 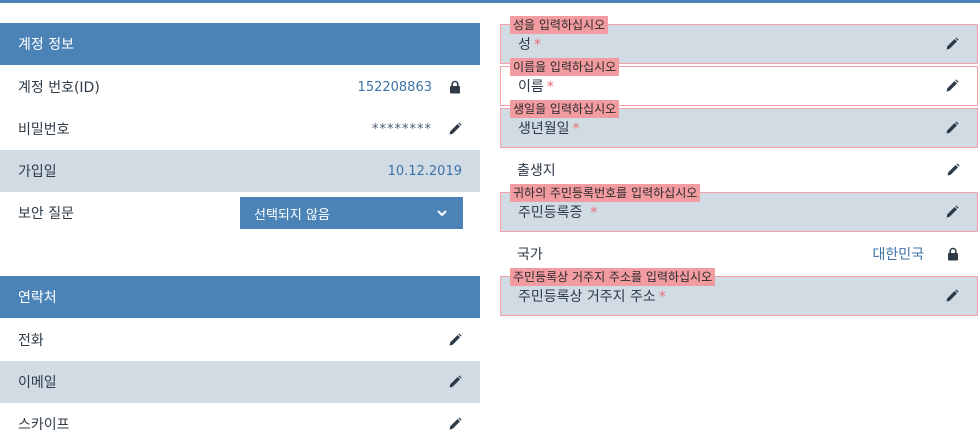 I want to click on email-label: 이메일, so click(x=37, y=383).